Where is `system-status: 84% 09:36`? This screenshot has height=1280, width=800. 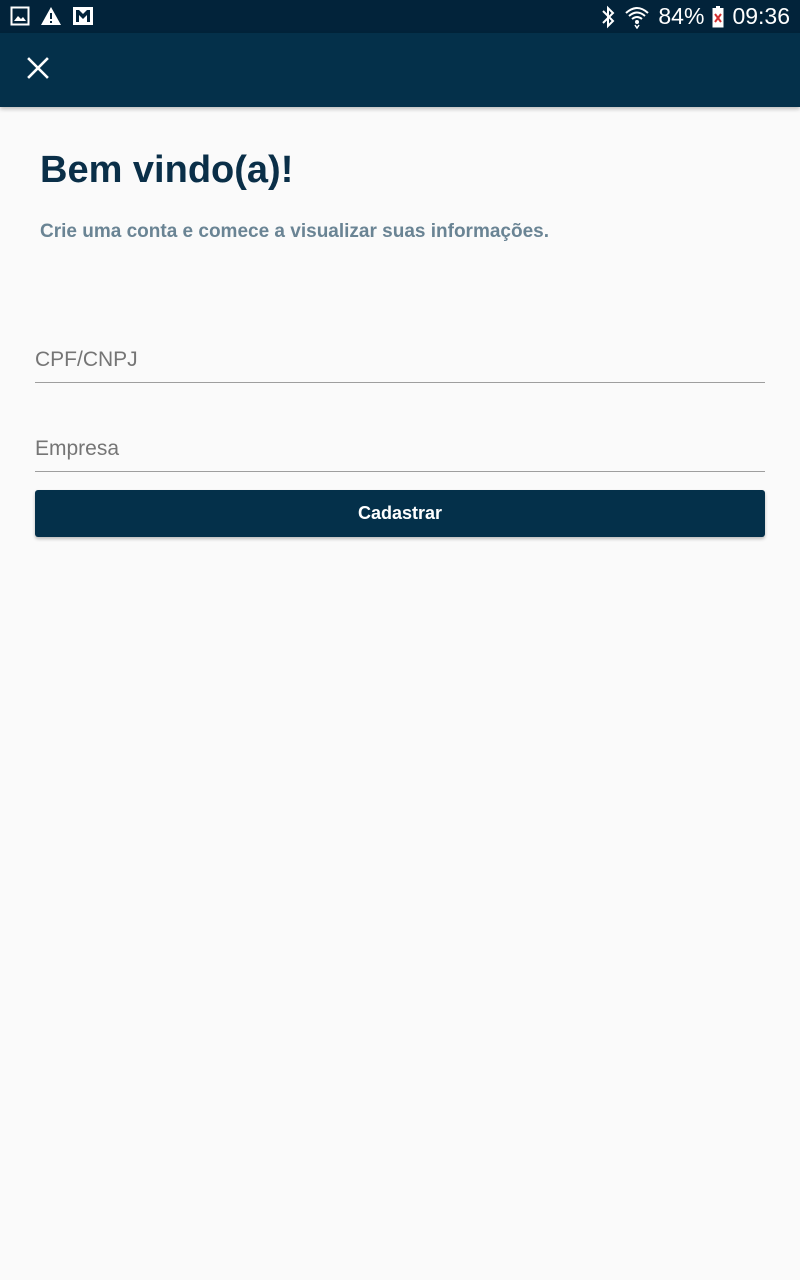
system-status: 84% 09:36 is located at coordinates (695, 16).